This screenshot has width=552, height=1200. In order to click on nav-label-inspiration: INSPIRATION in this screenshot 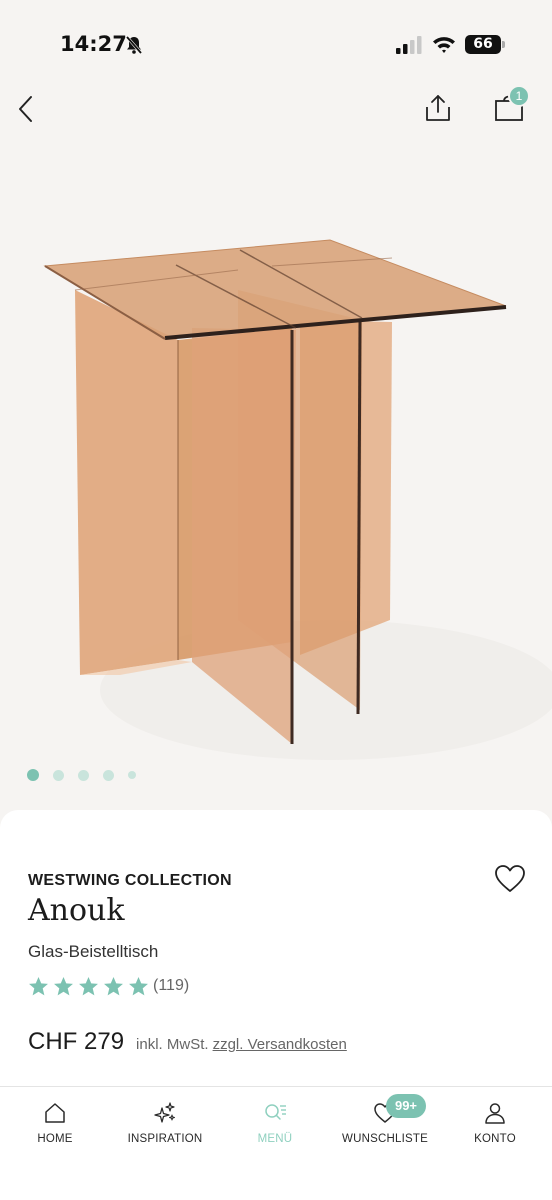, I will do `click(165, 1139)`.